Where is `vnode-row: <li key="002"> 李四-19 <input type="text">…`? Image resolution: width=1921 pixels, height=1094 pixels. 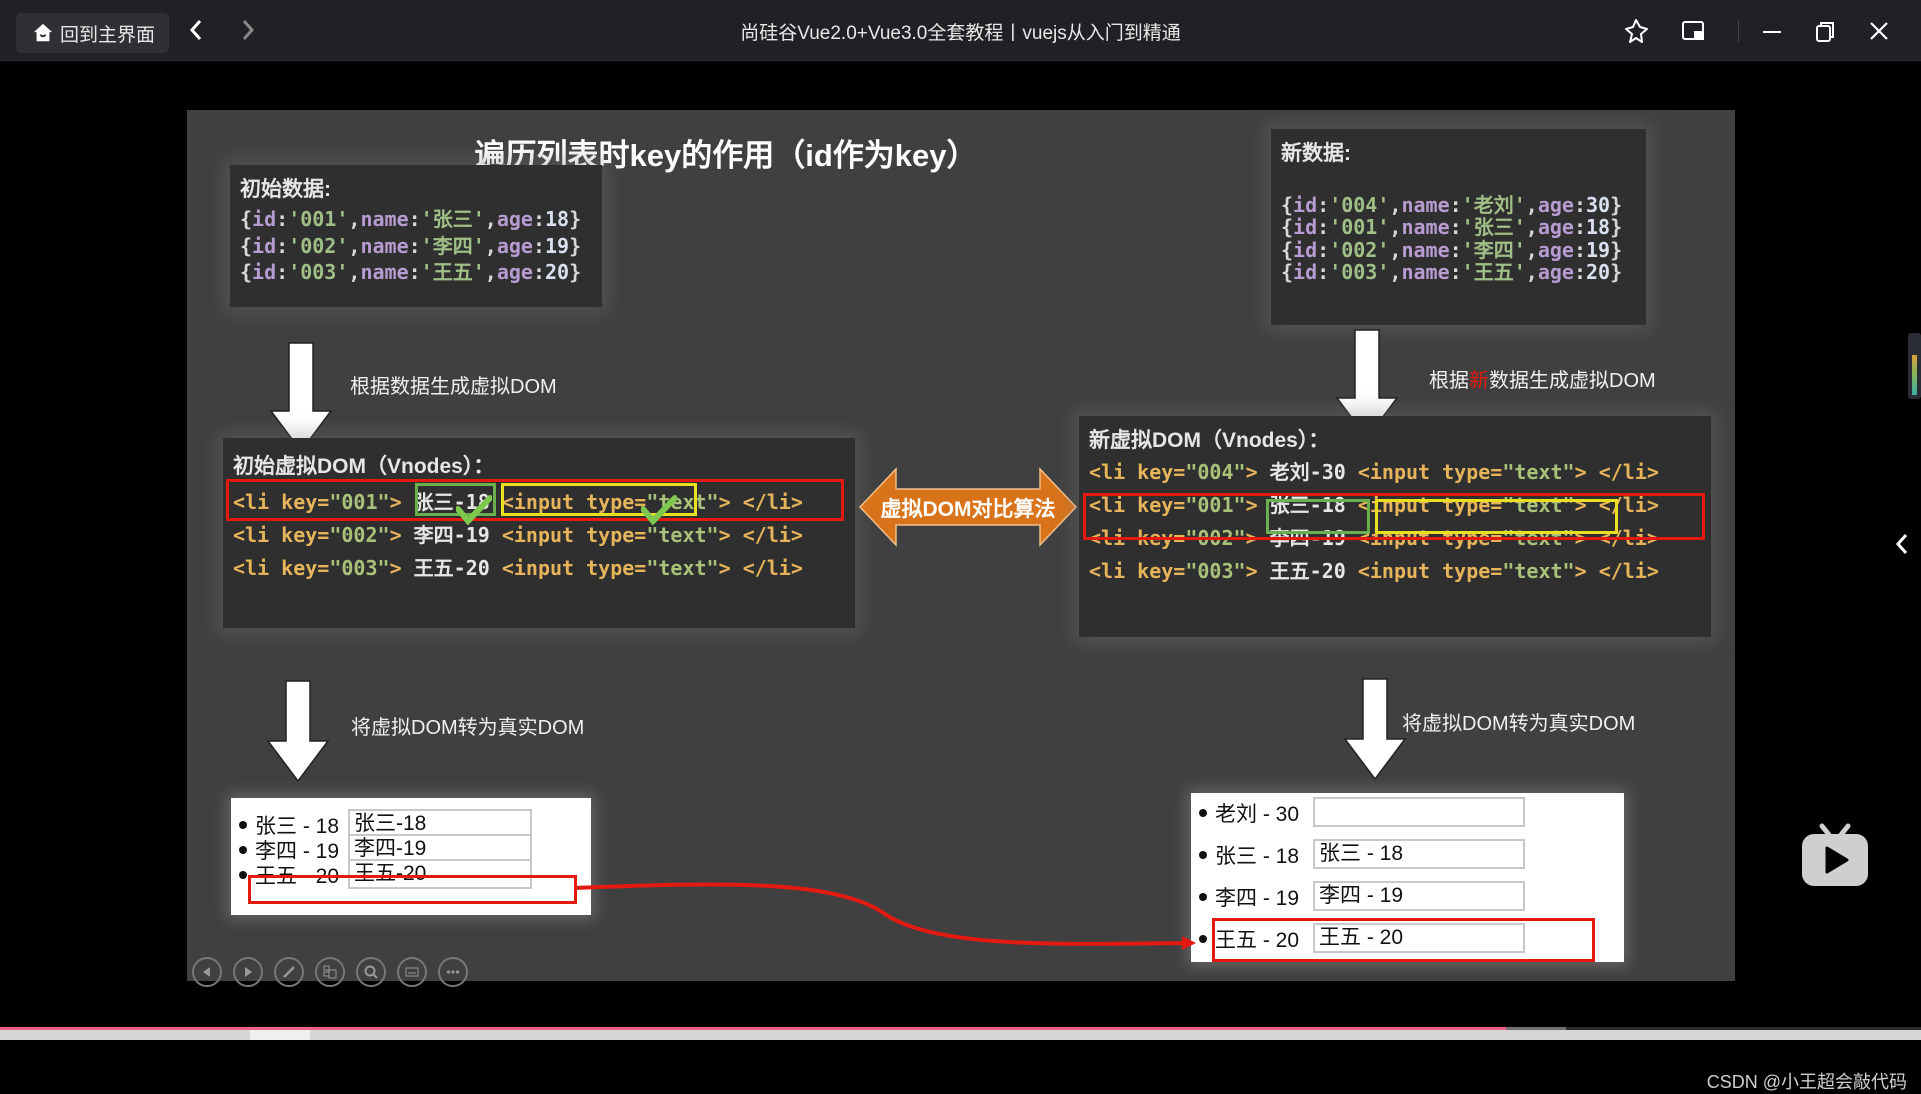 vnode-row: <li key="002"> 李四-19 <input type="text">… is located at coordinates (518, 533).